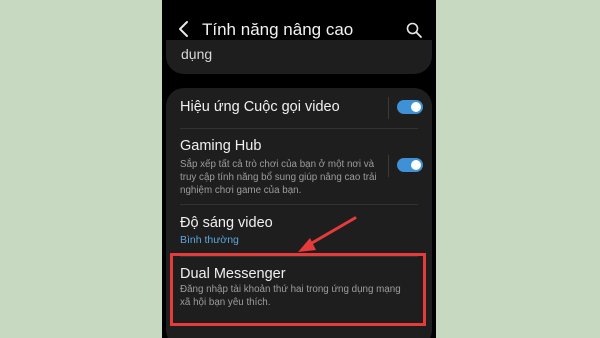 The image size is (600, 338). Describe the element at coordinates (184, 29) in the screenshot. I see `arrow-left-icon` at that location.